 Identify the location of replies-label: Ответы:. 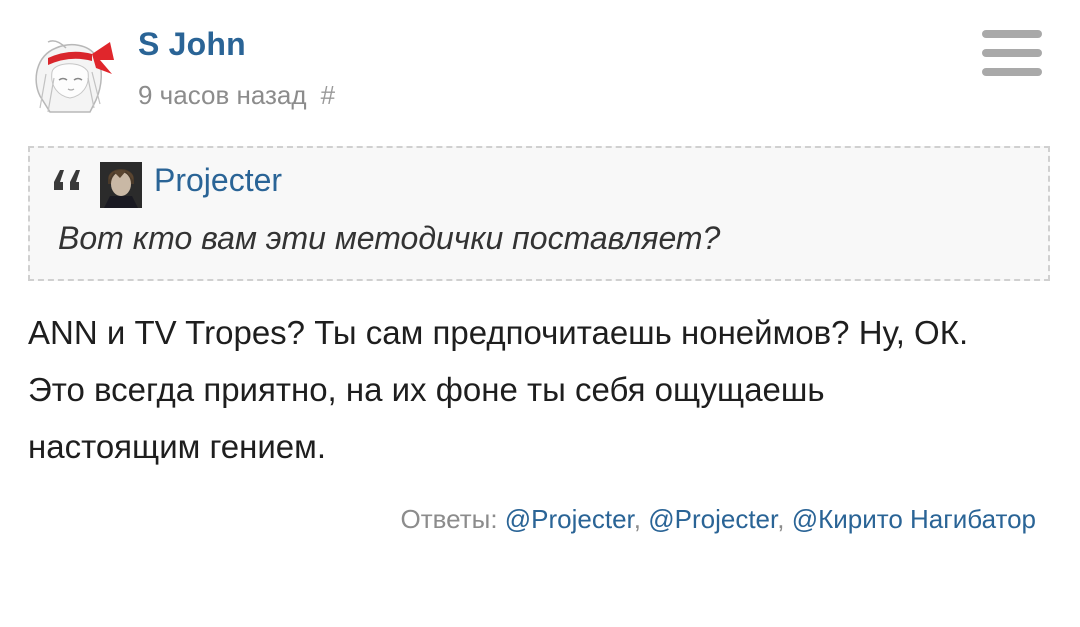
(449, 519).